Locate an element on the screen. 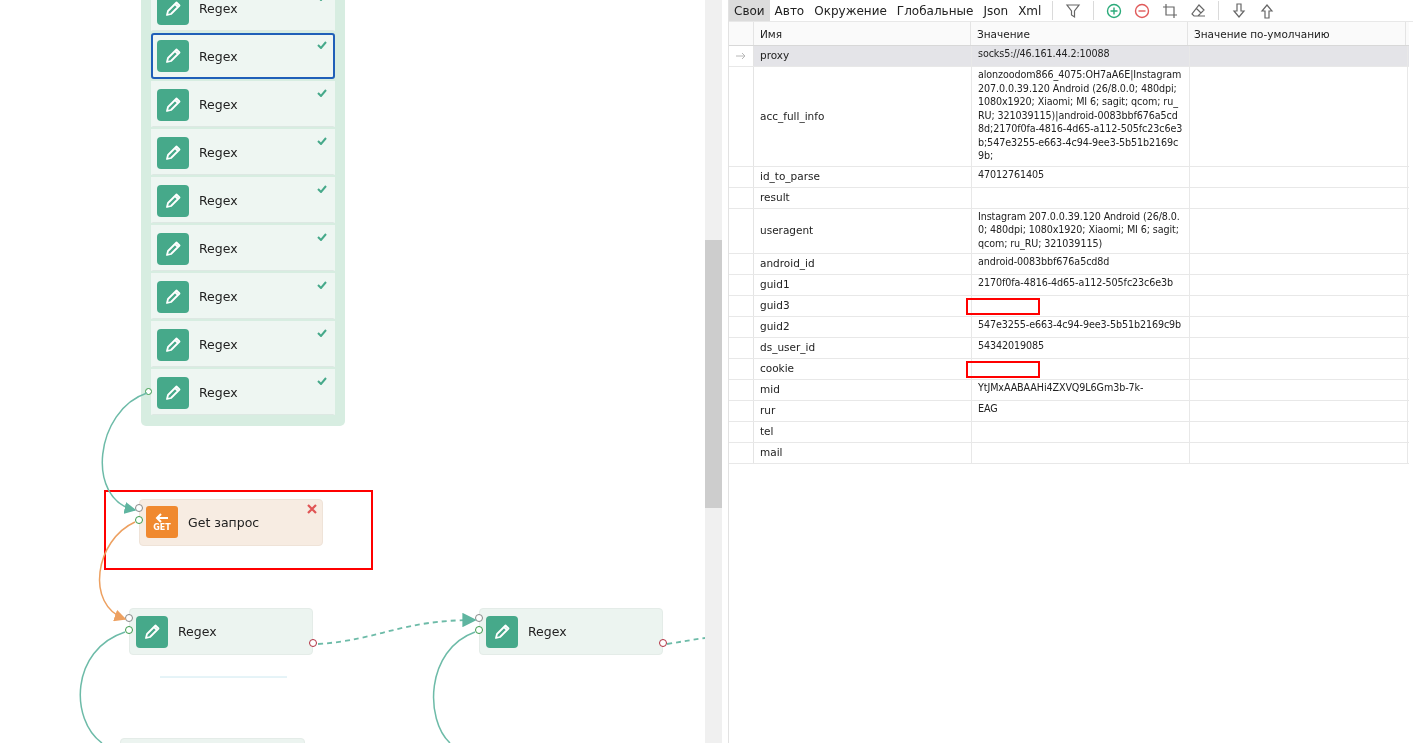 The height and width of the screenshot is (743, 1413). remove-icon is located at coordinates (1142, 10).